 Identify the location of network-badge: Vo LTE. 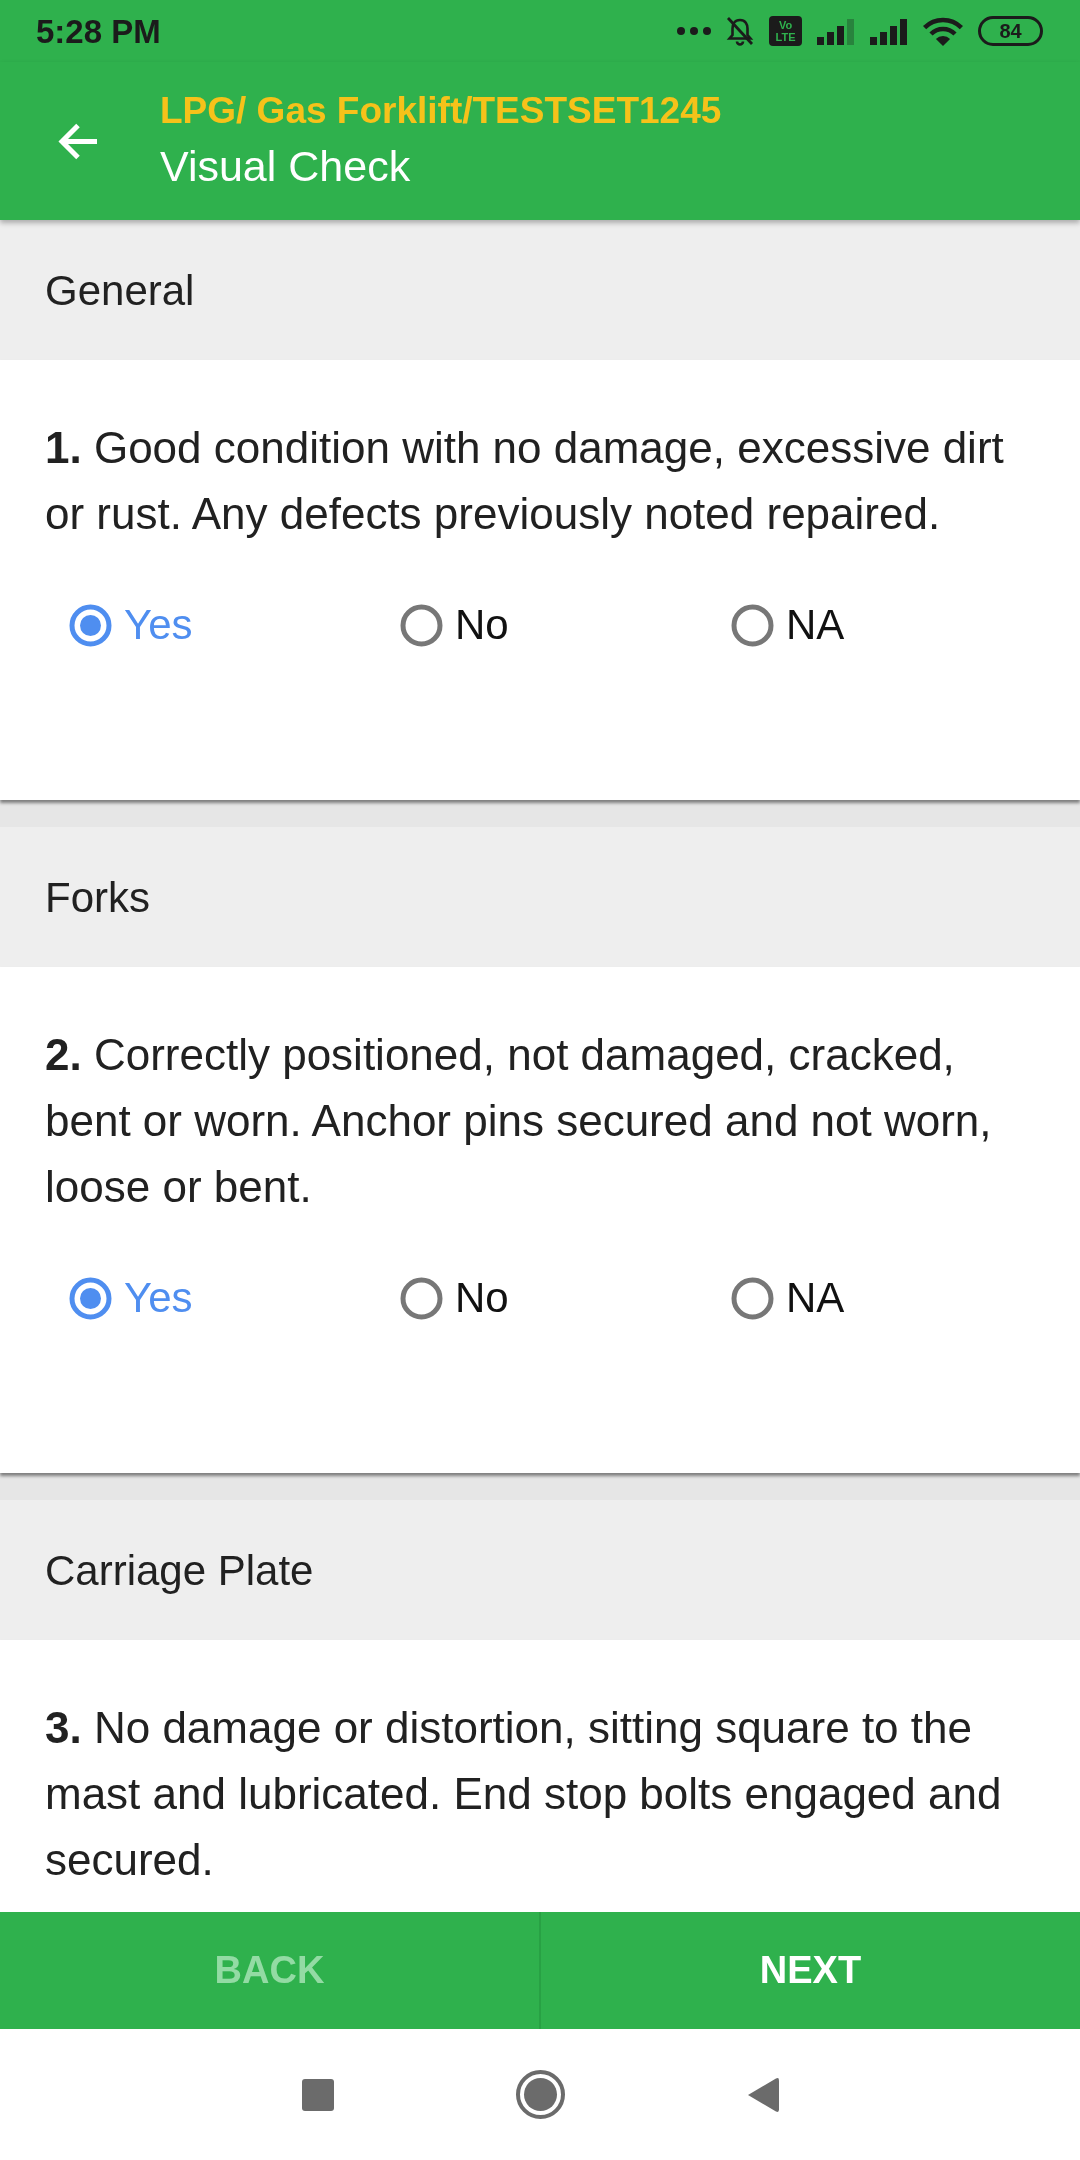
(785, 31).